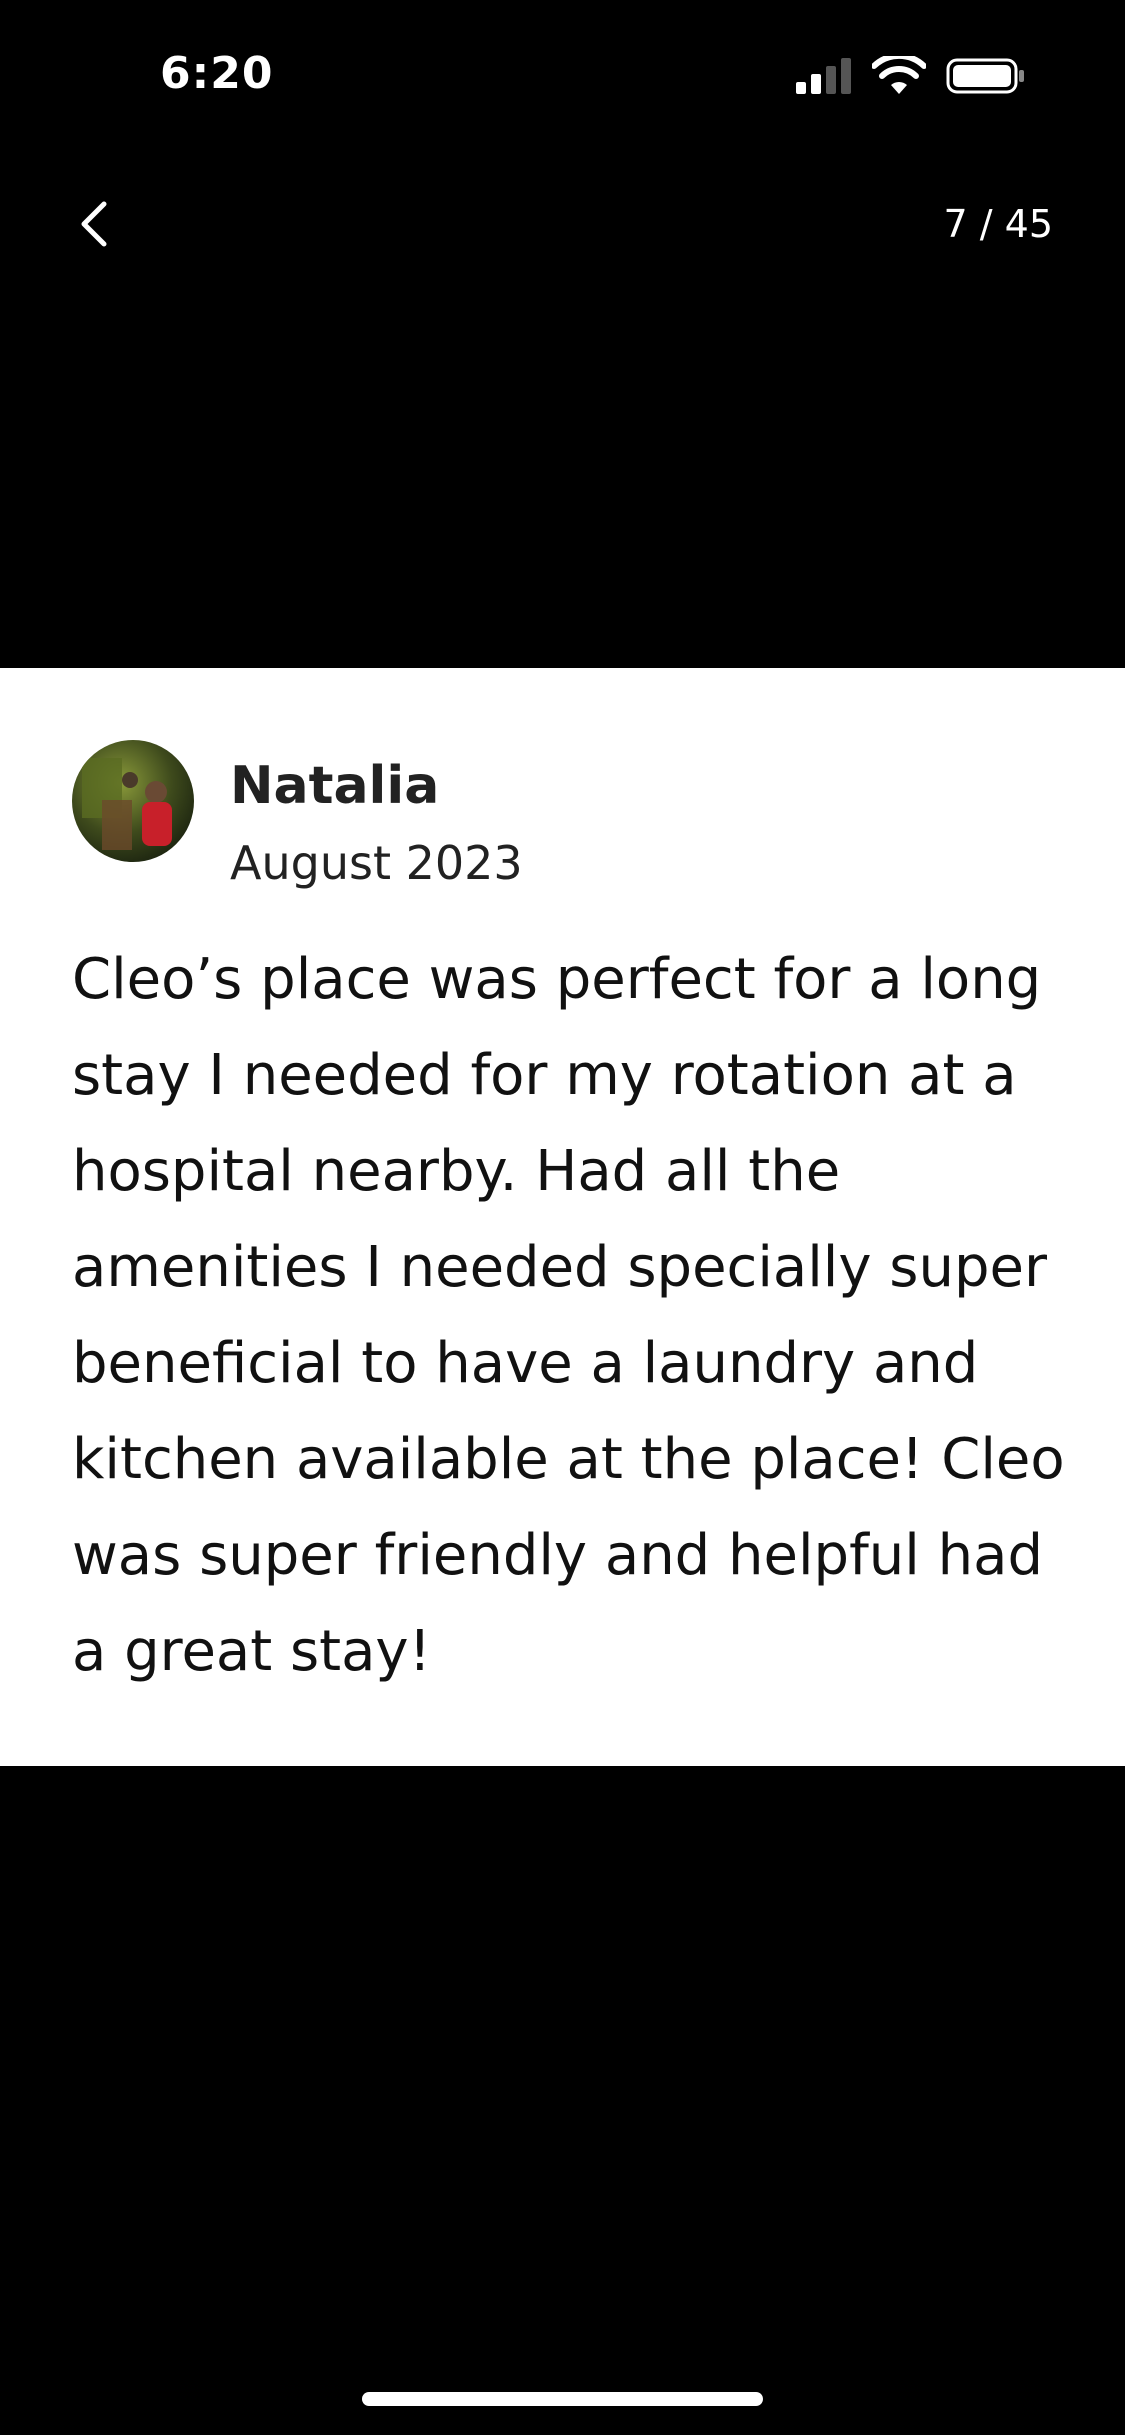 The height and width of the screenshot is (2435, 1125). I want to click on page-counter: 7 / 45, so click(998, 224).